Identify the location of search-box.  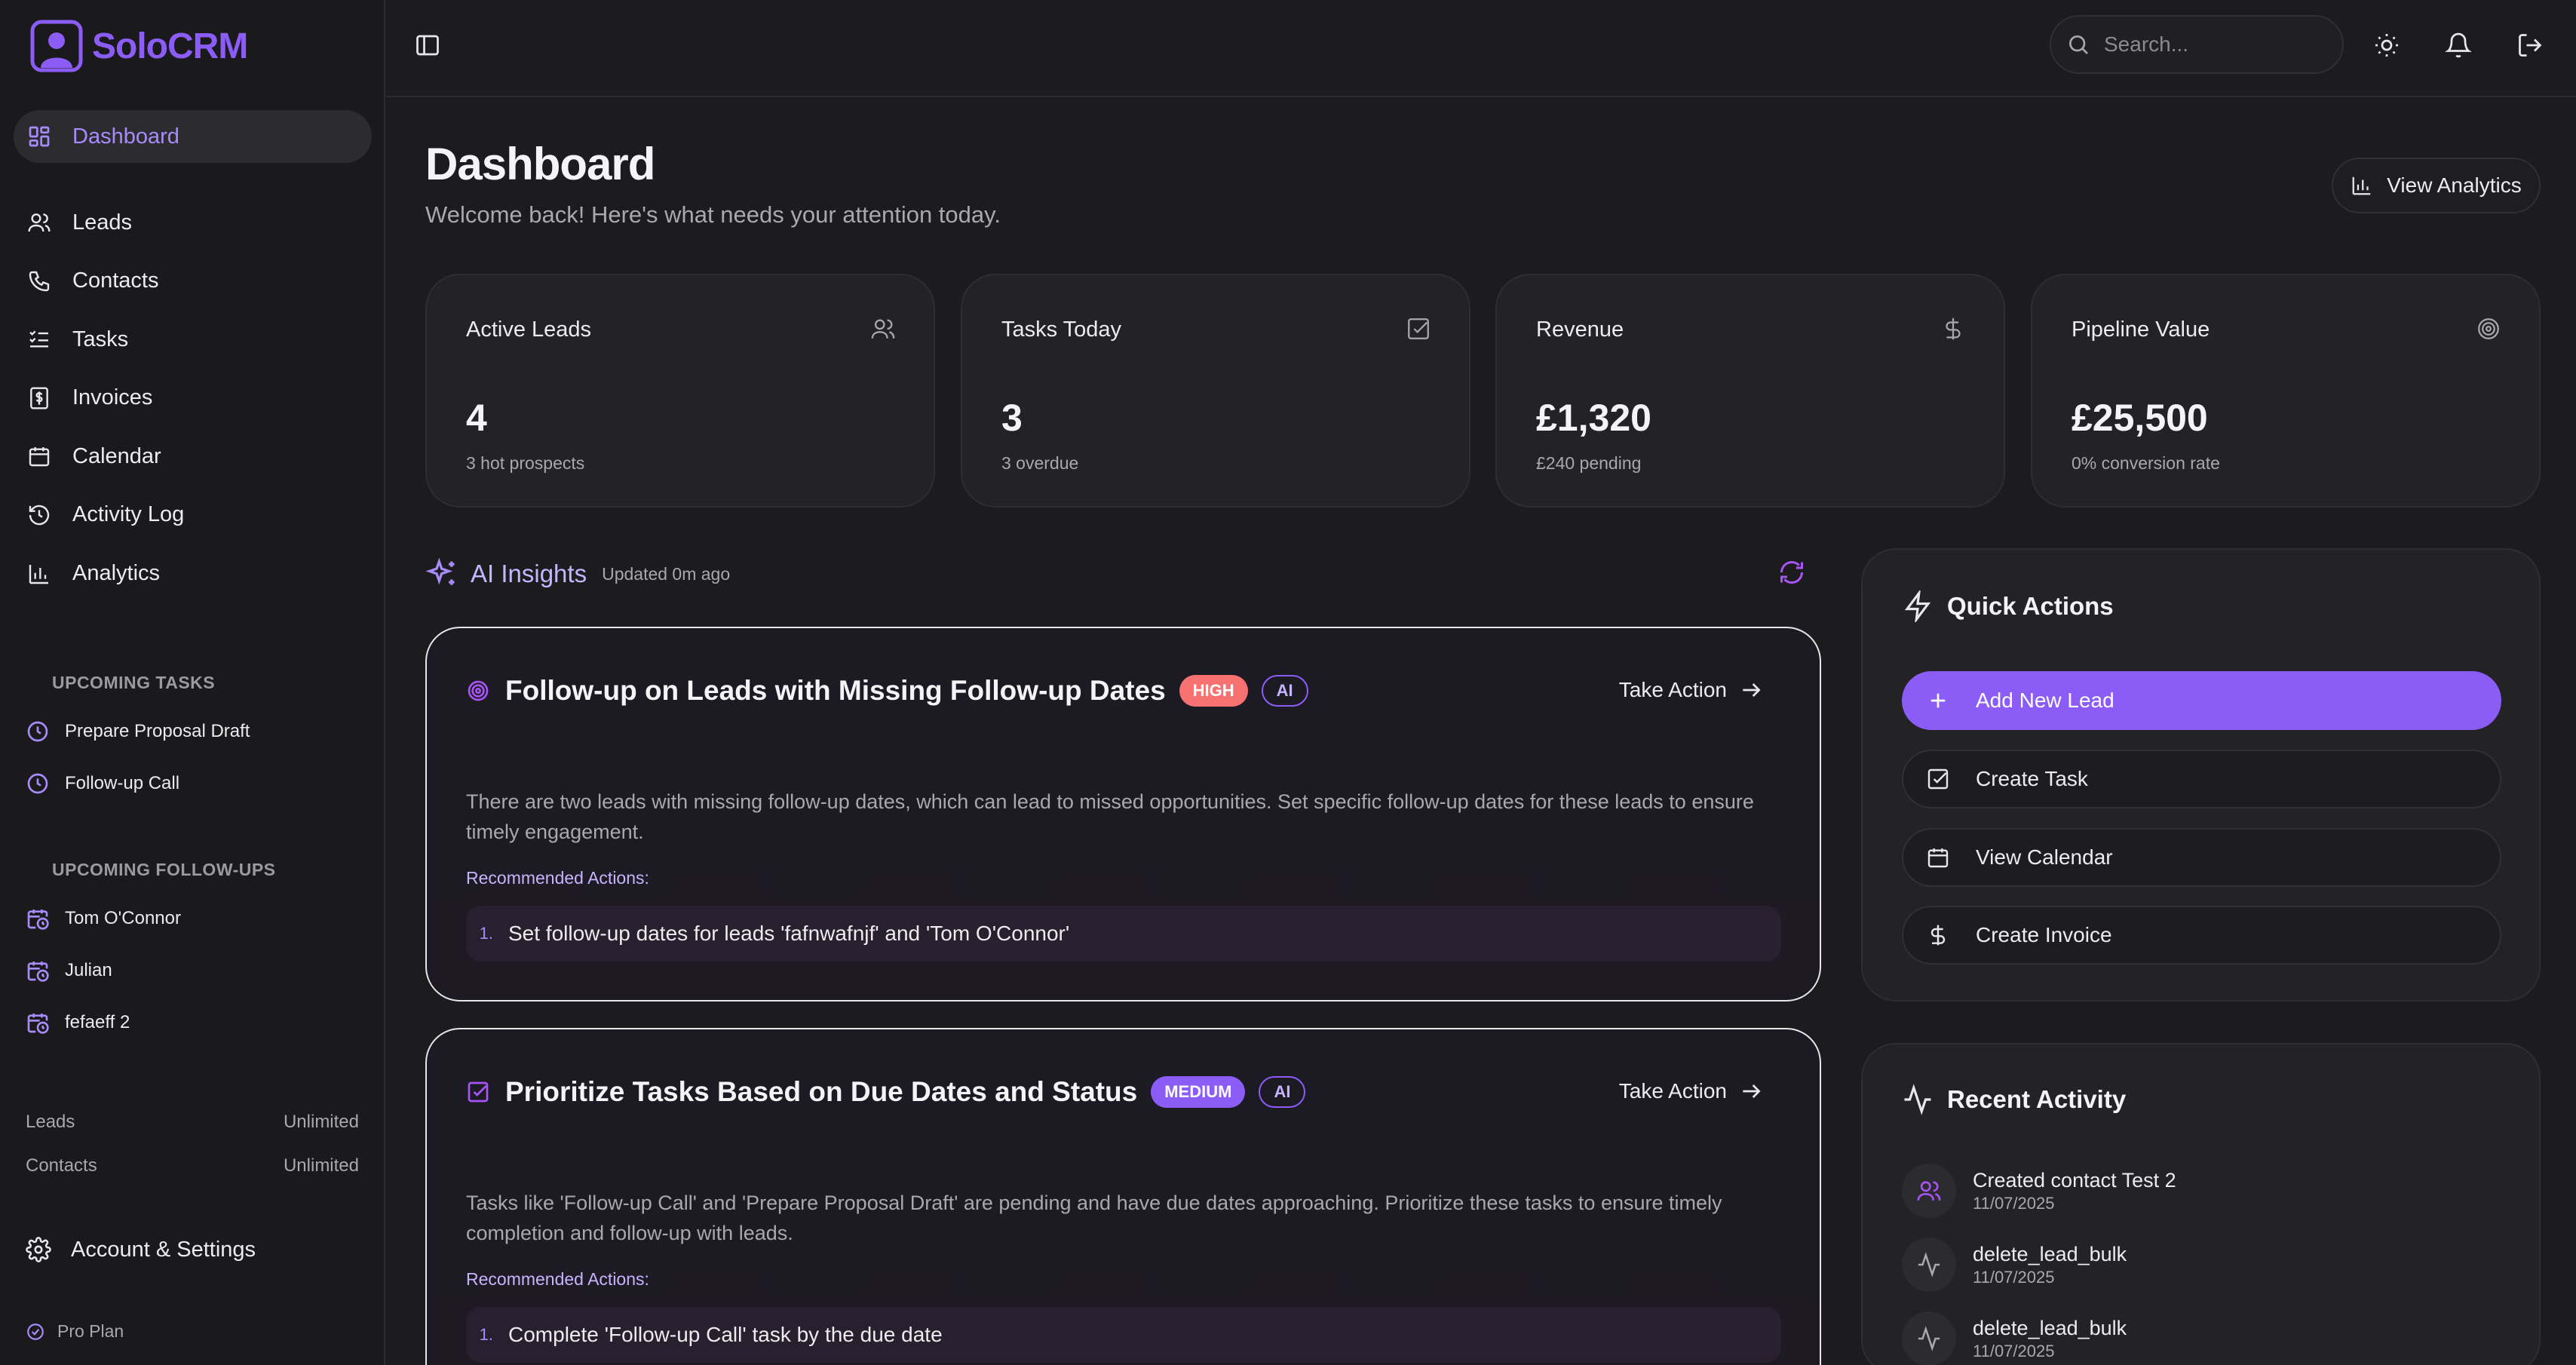
(2197, 44).